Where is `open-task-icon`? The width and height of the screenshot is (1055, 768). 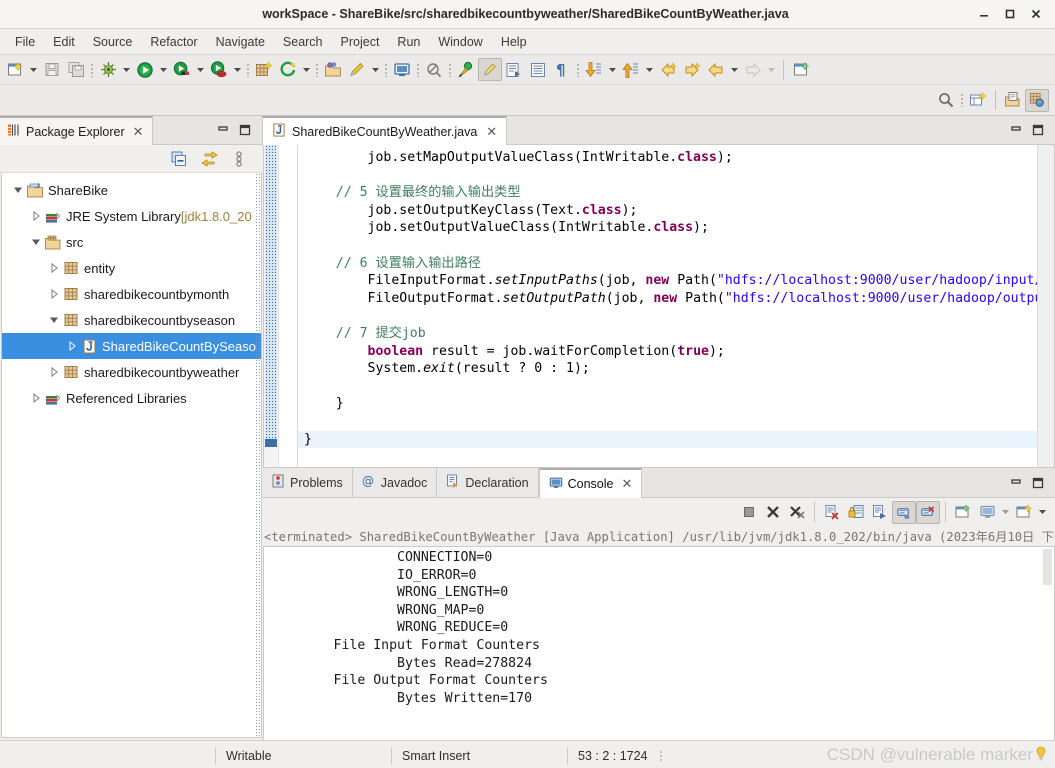
open-task-icon is located at coordinates (402, 69).